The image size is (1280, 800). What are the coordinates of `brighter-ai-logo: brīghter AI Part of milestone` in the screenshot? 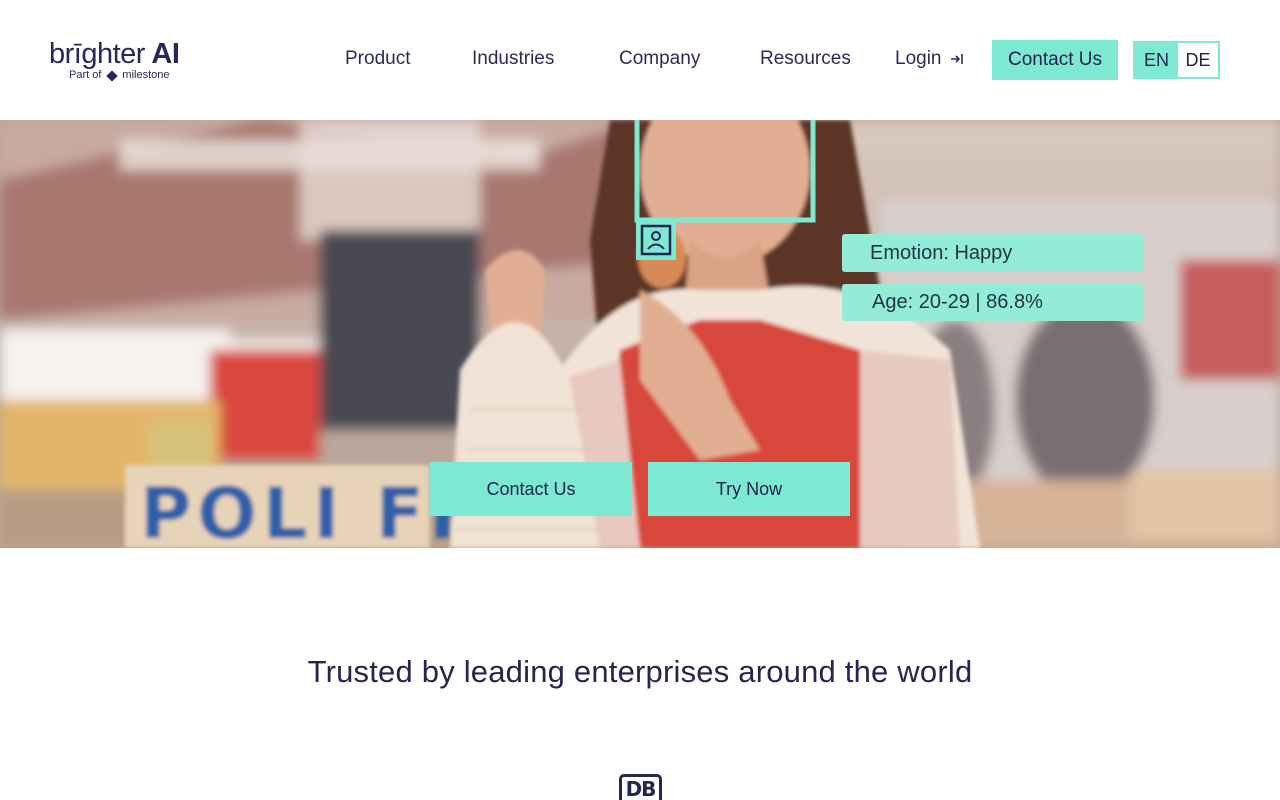 It's located at (134, 61).